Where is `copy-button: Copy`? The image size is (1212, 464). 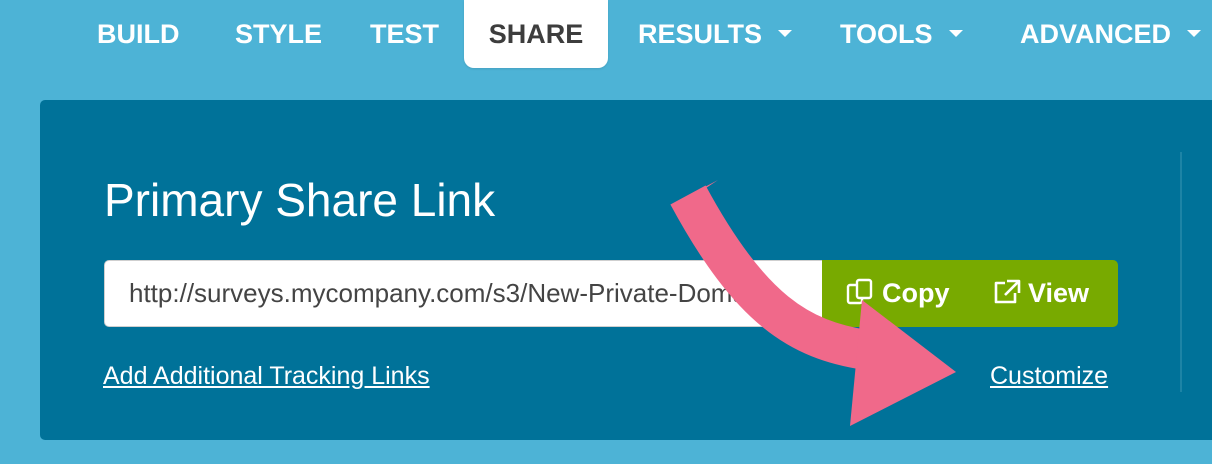 copy-button: Copy is located at coordinates (898, 293).